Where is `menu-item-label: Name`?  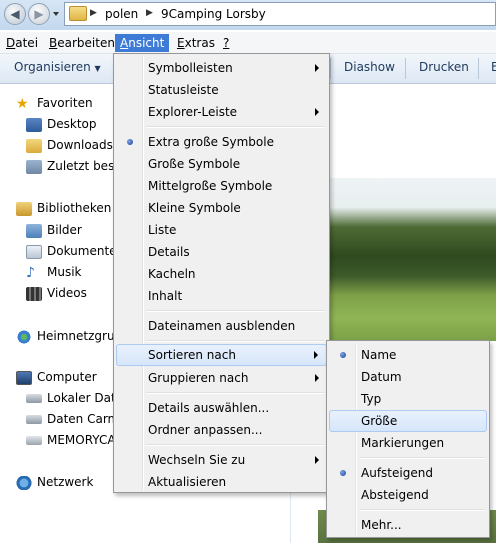 menu-item-label: Name is located at coordinates (379, 355).